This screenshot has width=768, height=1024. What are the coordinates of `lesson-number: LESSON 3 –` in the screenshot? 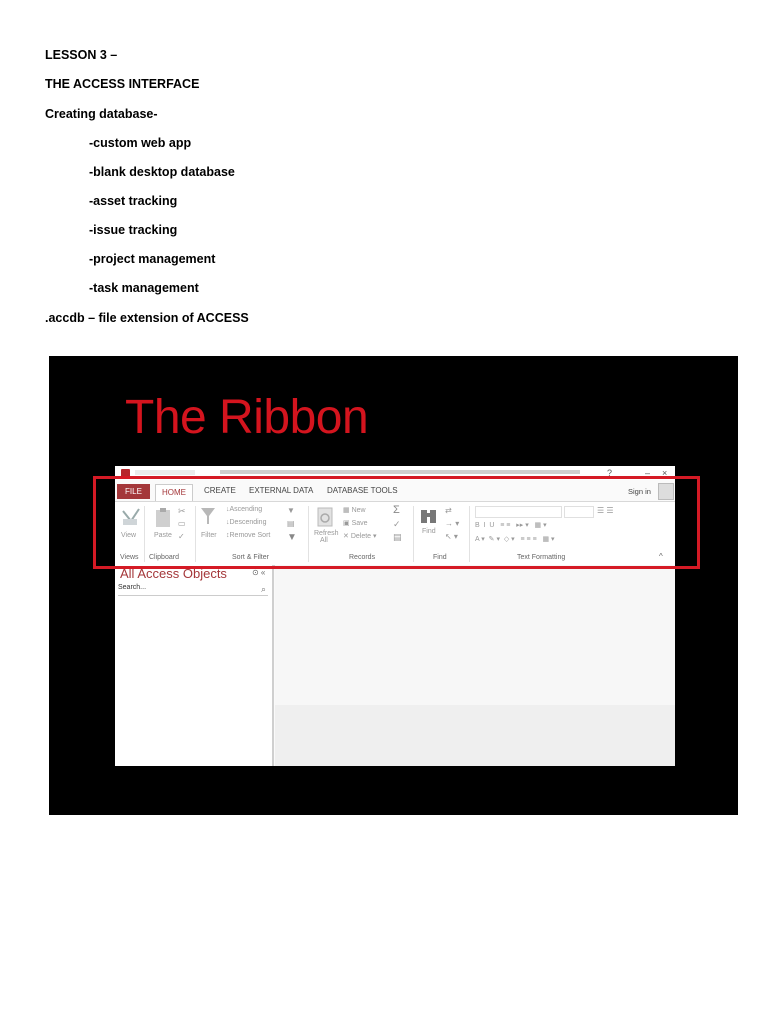 It's located at (81, 55).